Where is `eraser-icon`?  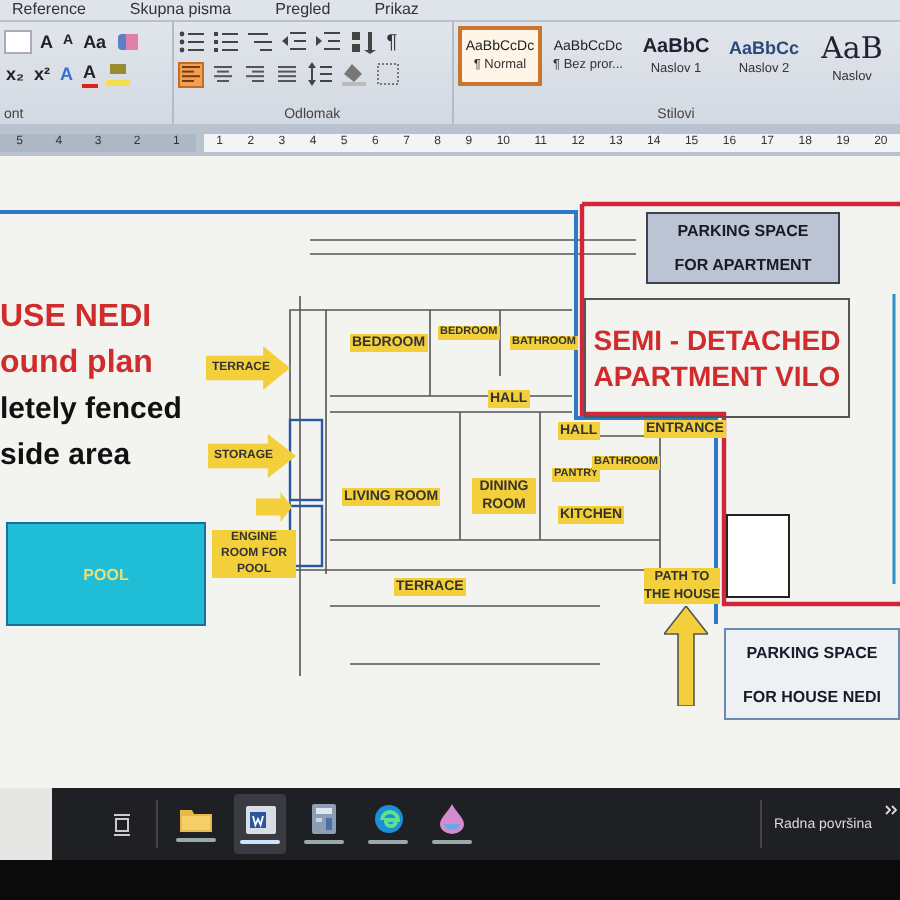 eraser-icon is located at coordinates (128, 42).